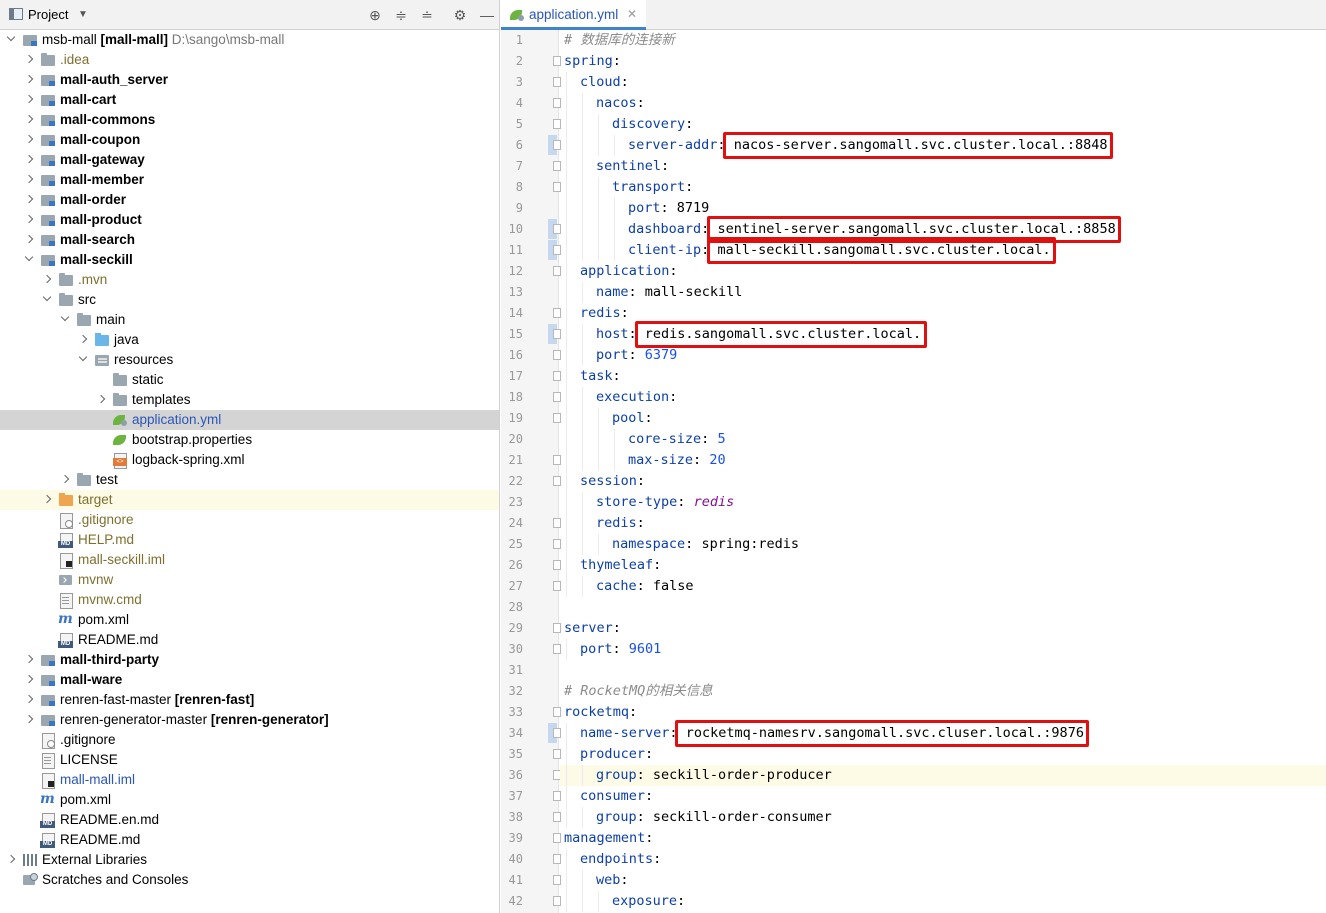 The image size is (1326, 913). Describe the element at coordinates (249, 560) in the screenshot. I see `tree-item: mall-seckill.iml` at that location.